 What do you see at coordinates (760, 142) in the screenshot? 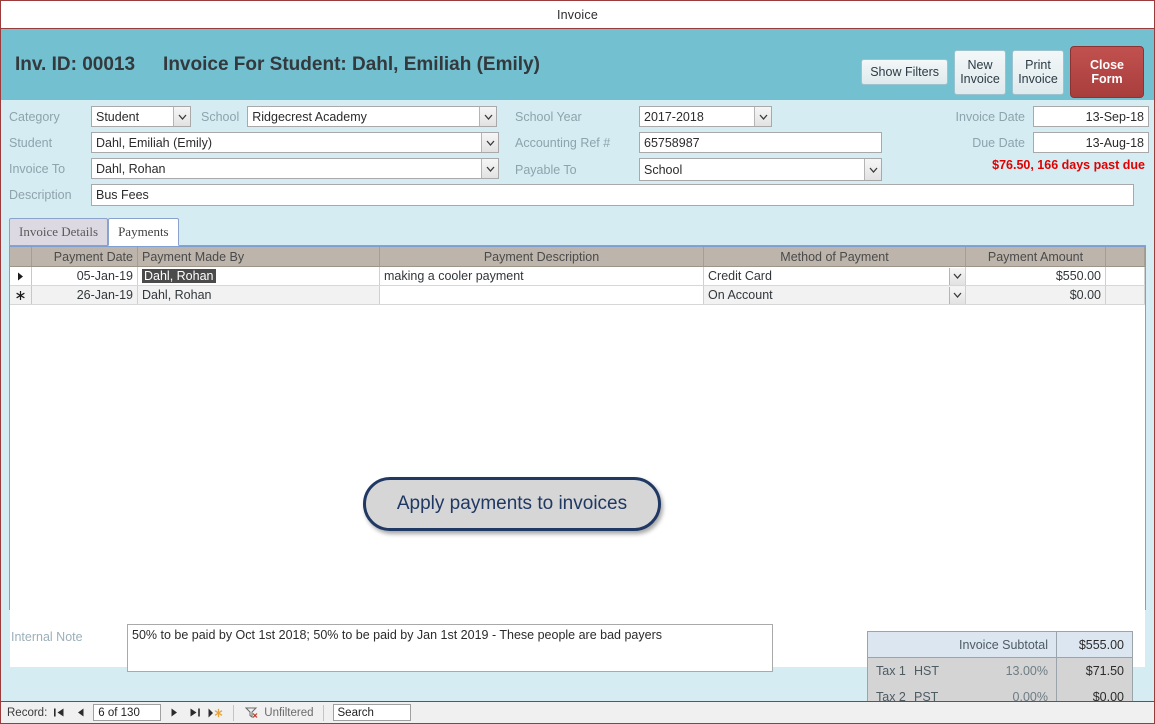
I see `accounting-ref-input: 65758987` at bounding box center [760, 142].